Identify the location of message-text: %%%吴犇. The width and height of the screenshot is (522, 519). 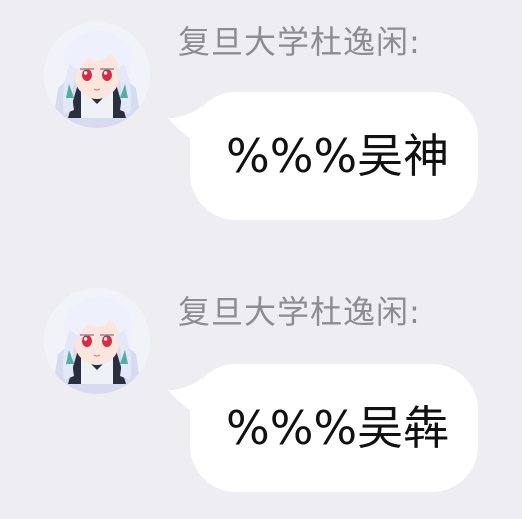
(338, 428).